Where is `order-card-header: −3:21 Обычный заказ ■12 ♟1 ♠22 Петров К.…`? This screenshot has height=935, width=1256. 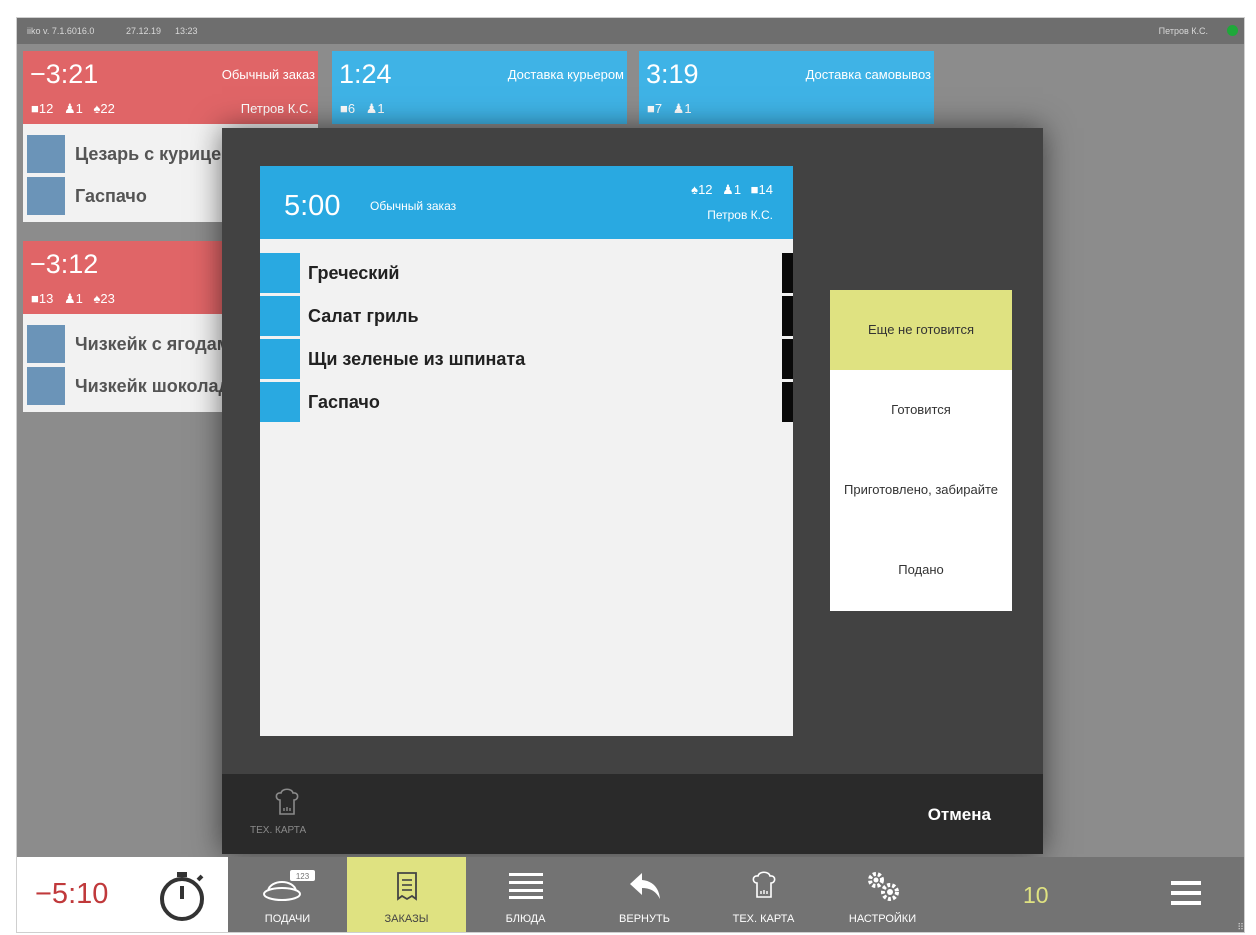
order-card-header: −3:21 Обычный заказ ■12 ♟1 ♠22 Петров К.… is located at coordinates (170, 87).